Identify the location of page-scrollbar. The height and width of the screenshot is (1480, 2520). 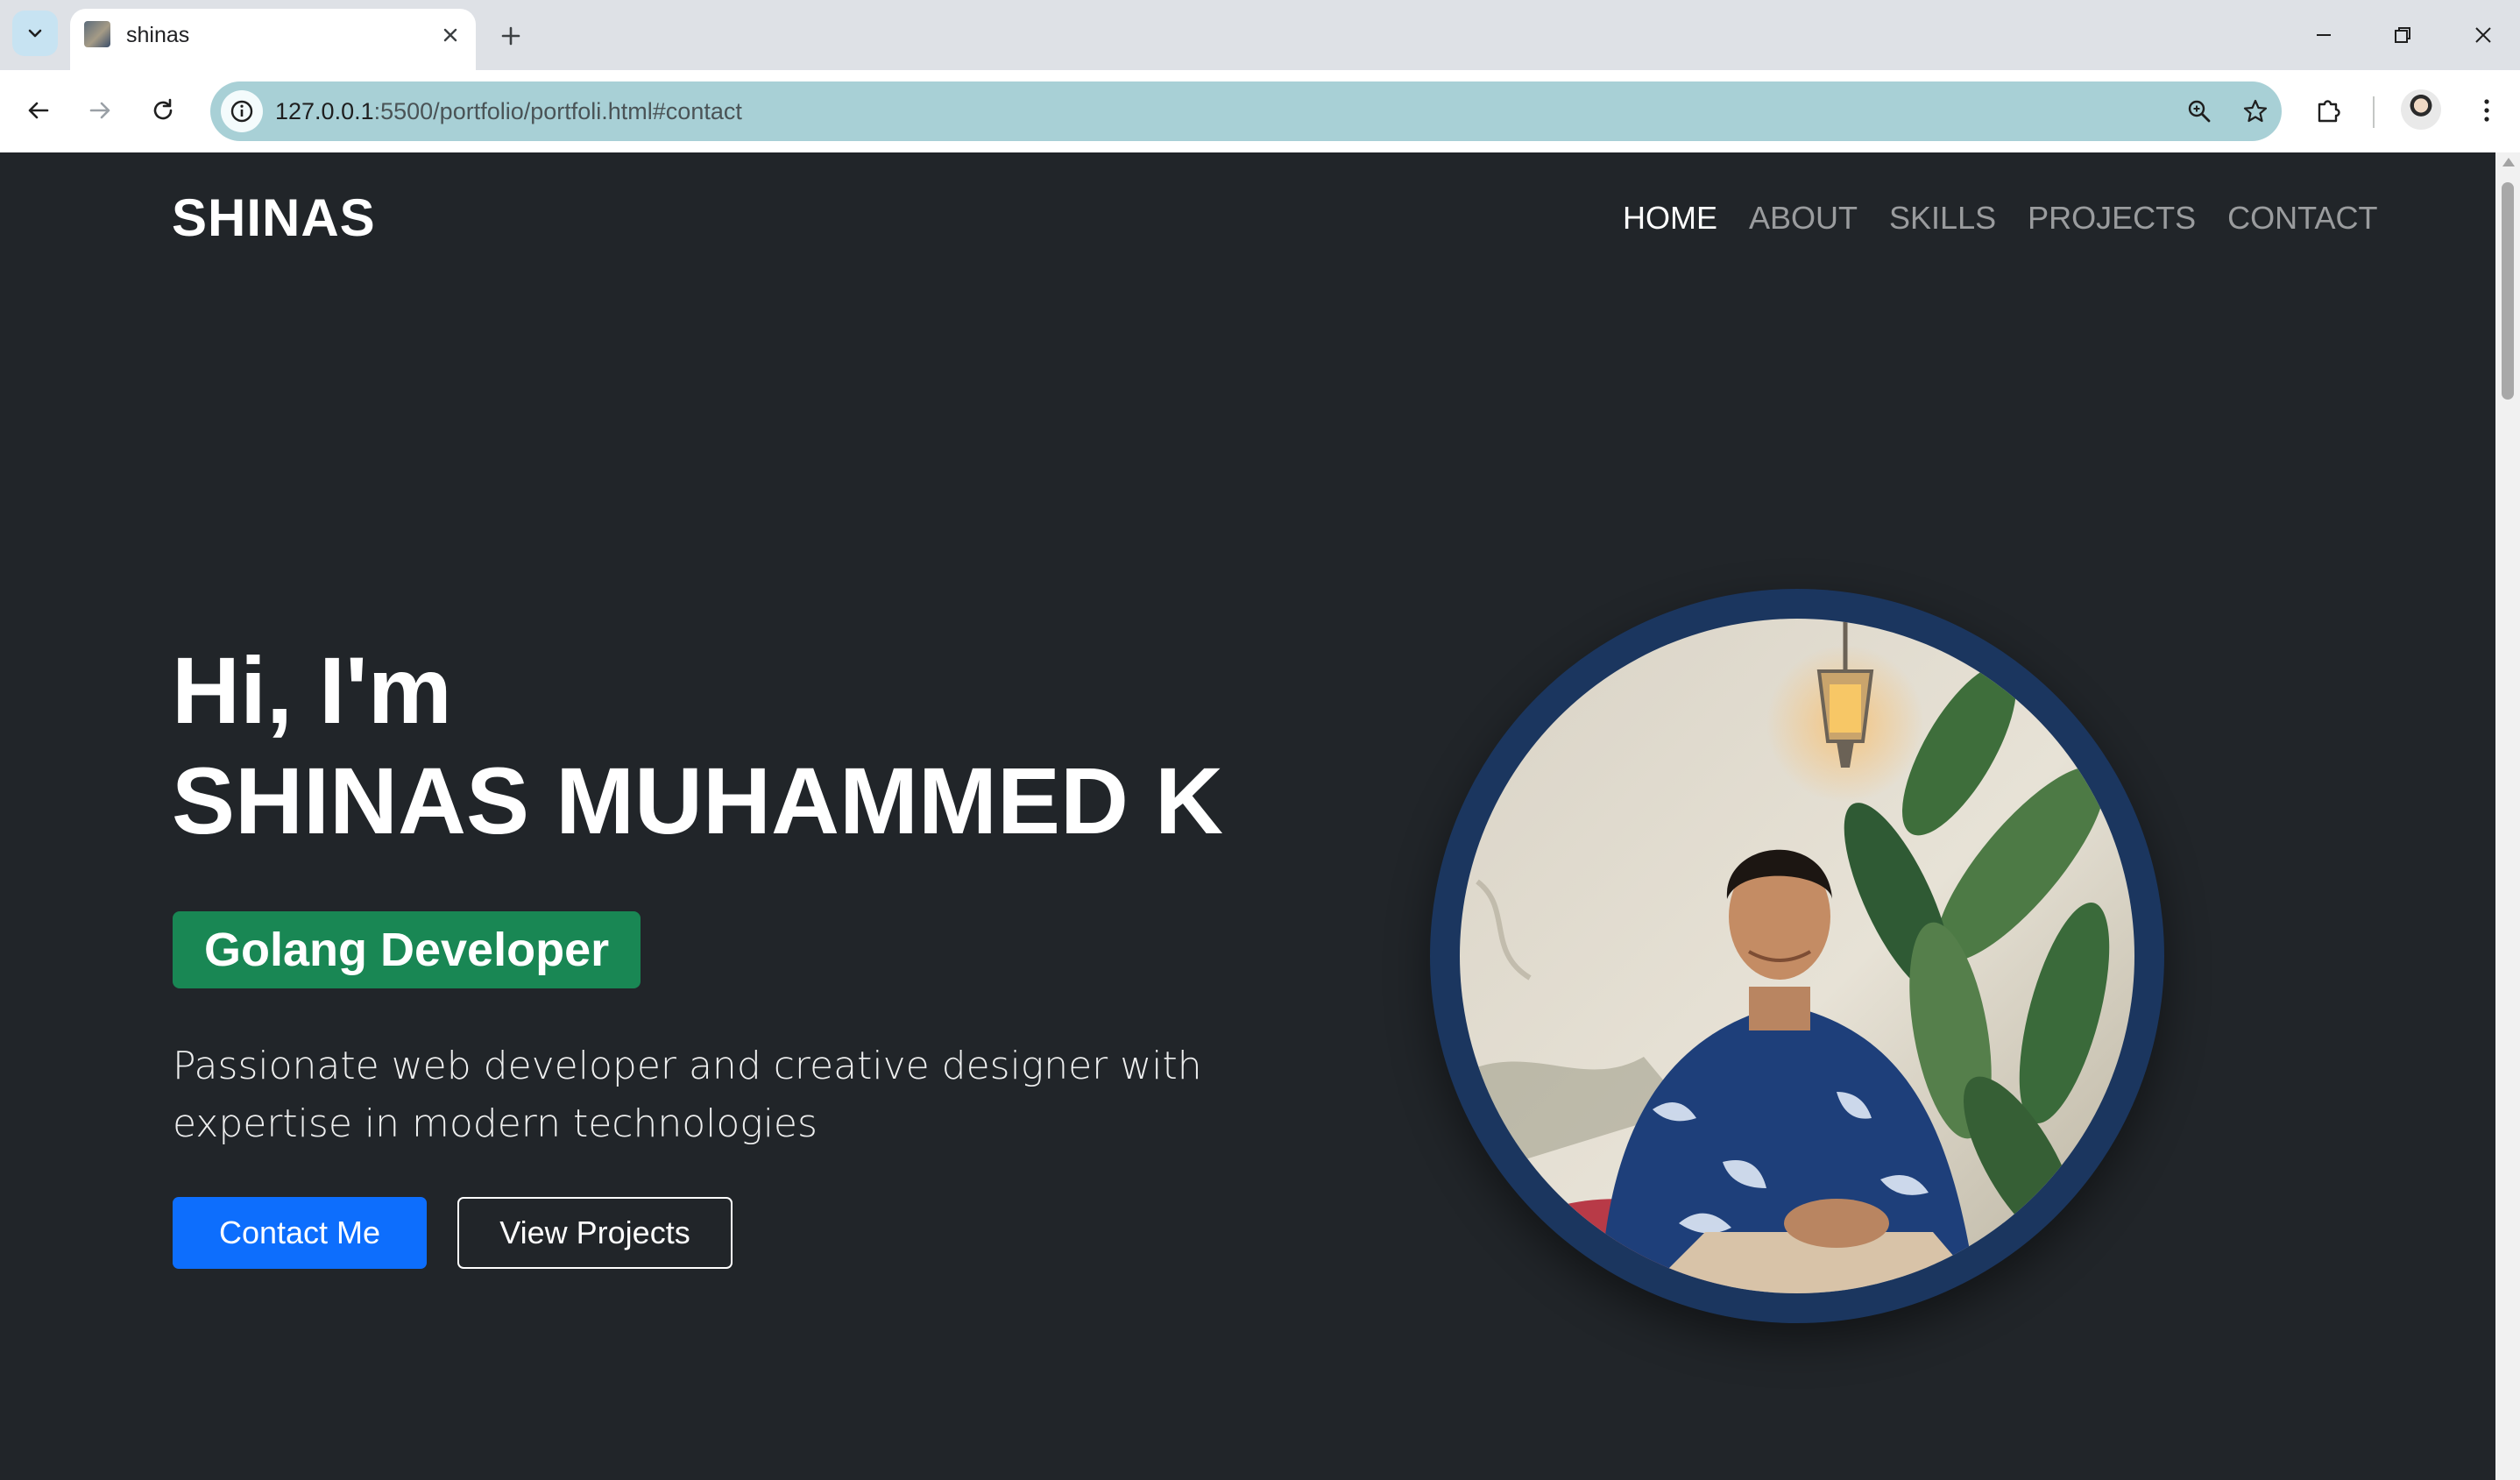
(2507, 816).